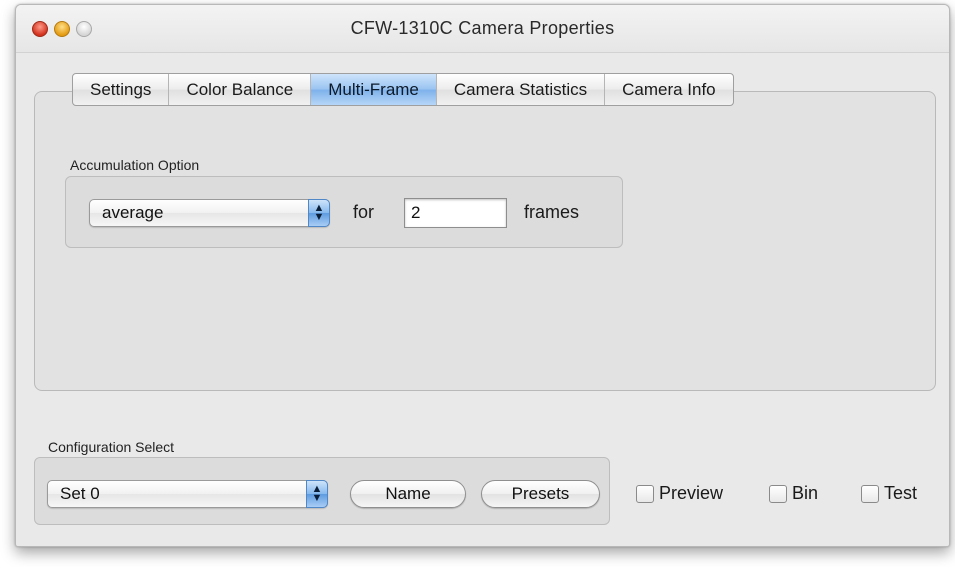 This screenshot has width=955, height=567. I want to click on test-checkbox: Test, so click(889, 493).